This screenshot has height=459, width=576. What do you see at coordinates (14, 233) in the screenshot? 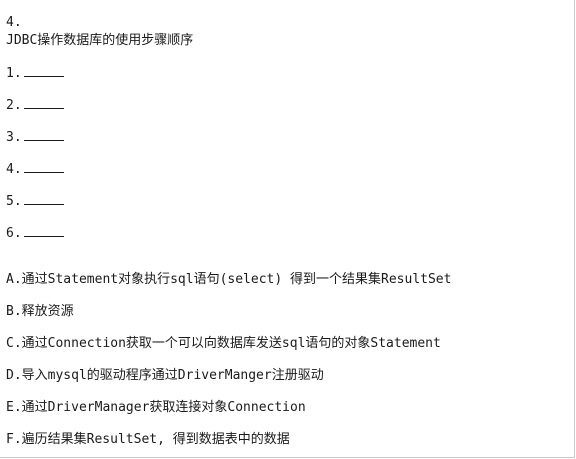
I see `step-label: 6.` at bounding box center [14, 233].